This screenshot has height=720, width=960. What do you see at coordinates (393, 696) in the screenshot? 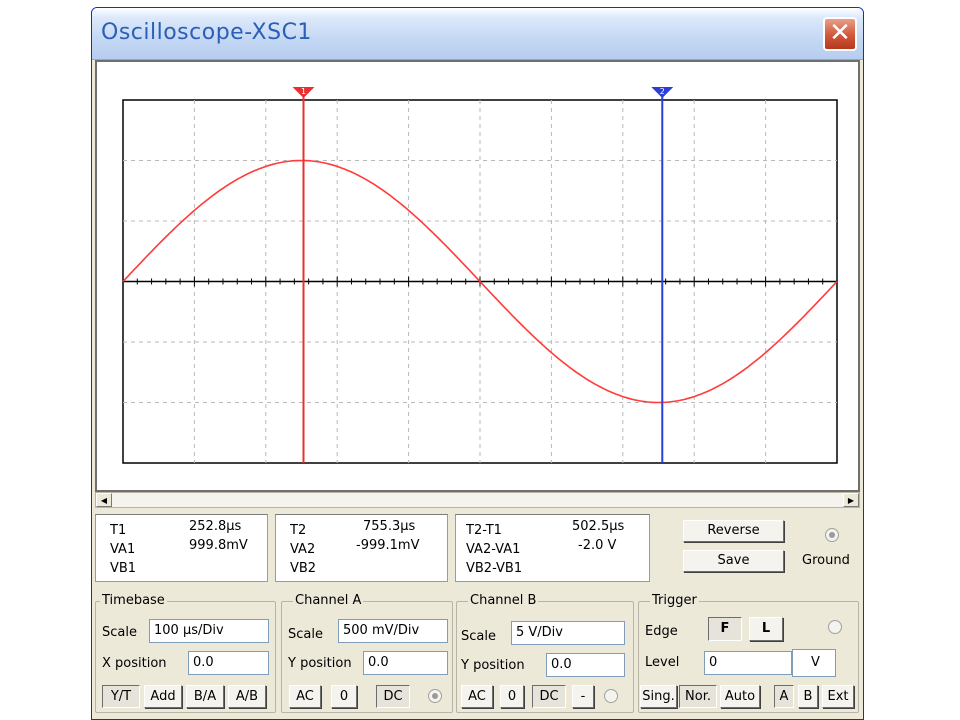
I see `channel-a-dc-button: DC` at bounding box center [393, 696].